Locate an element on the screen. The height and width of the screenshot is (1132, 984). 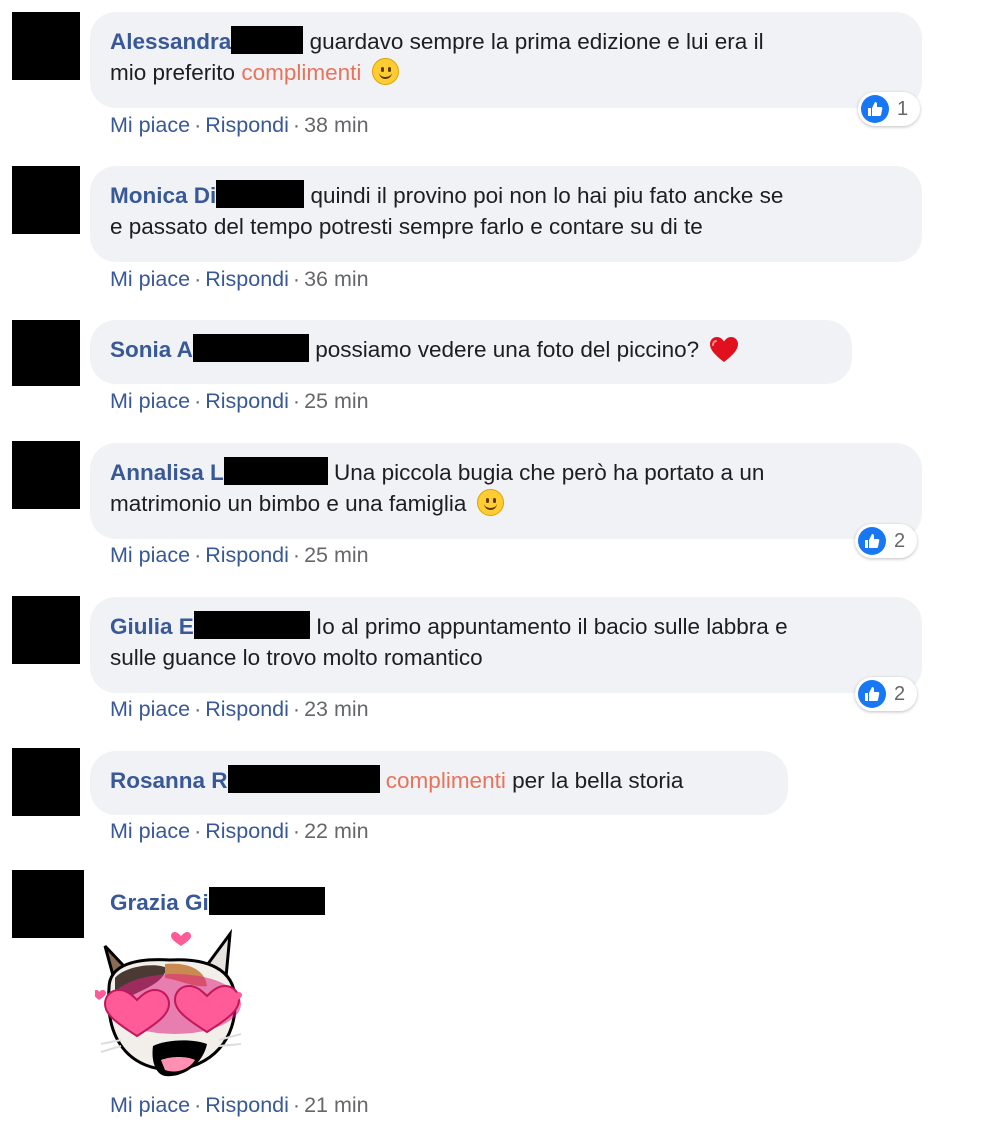
comment-author: Monica Di is located at coordinates (163, 195).